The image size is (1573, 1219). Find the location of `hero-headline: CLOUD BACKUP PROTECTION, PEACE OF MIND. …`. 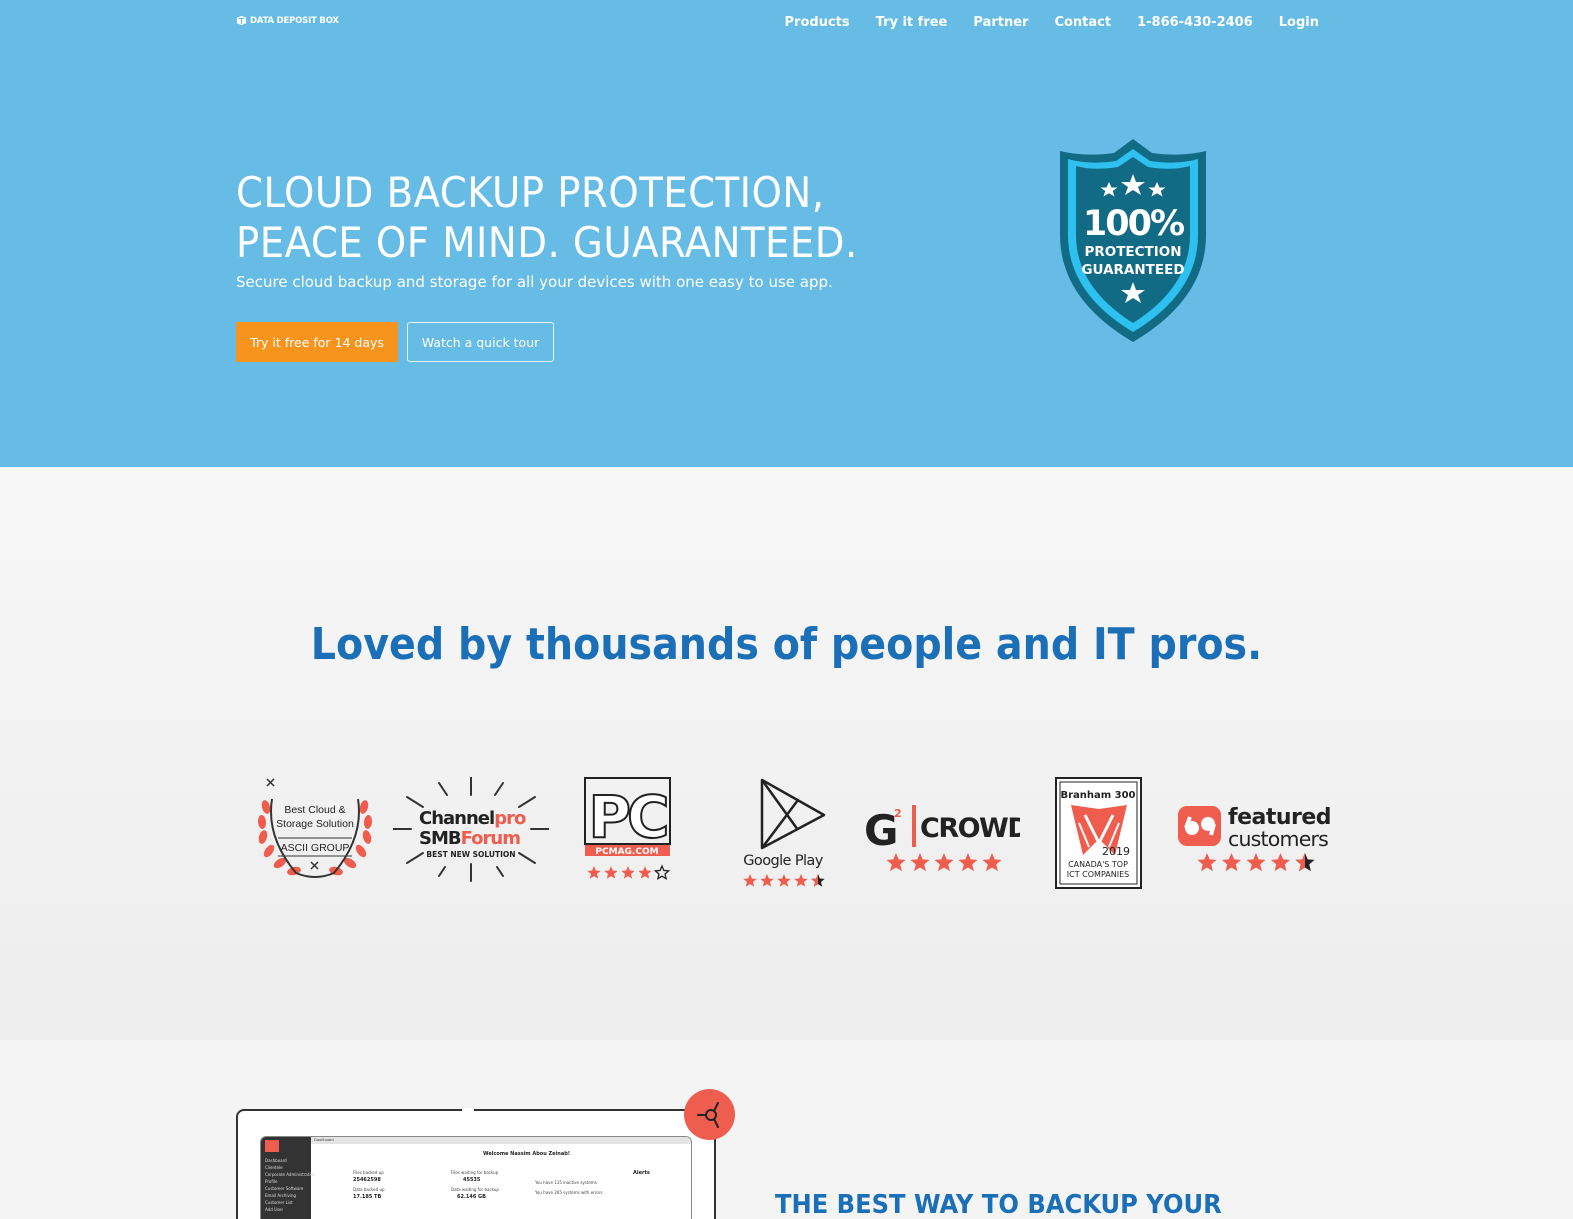

hero-headline: CLOUD BACKUP PROTECTION, PEACE OF MIND. … is located at coordinates (547, 218).